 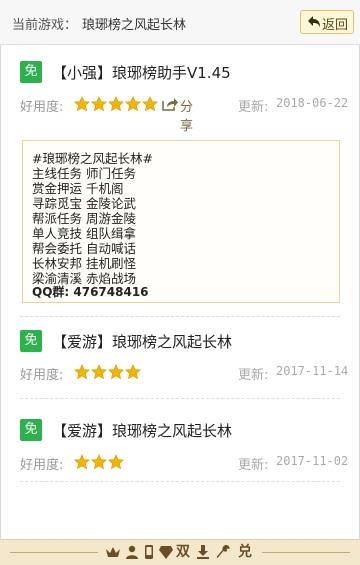 I want to click on rating-row: 好用度: 更新: 2017-11-02, so click(x=180, y=464).